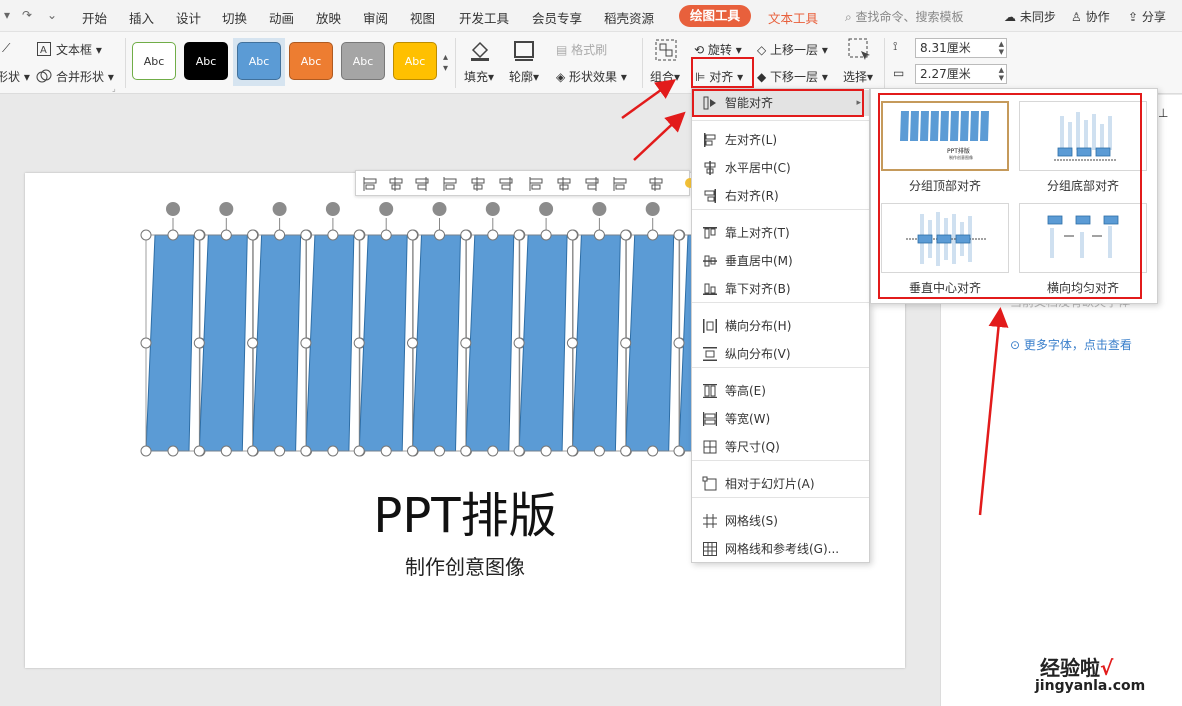 The width and height of the screenshot is (1182, 706). I want to click on collab-button: ♙ 协作, so click(1090, 16).